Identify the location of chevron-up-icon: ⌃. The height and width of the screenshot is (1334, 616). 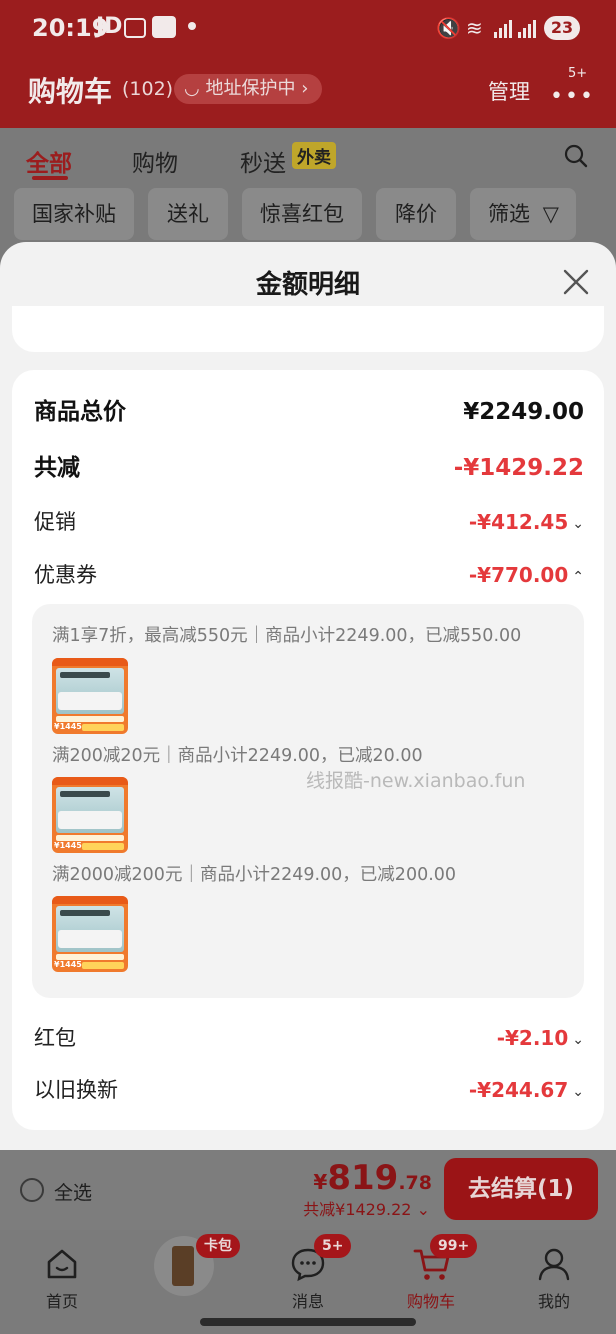
(578, 576).